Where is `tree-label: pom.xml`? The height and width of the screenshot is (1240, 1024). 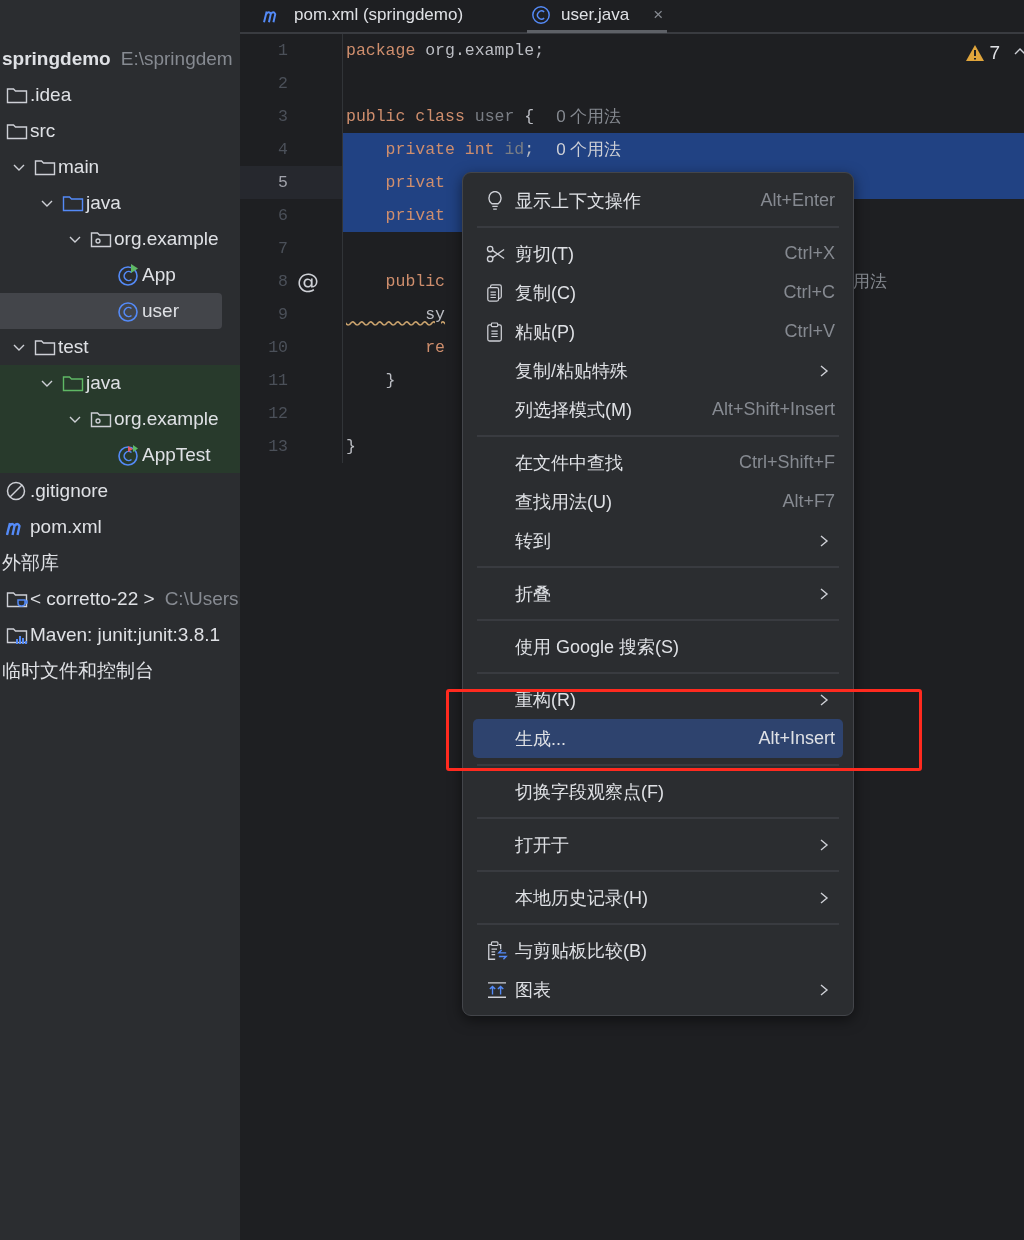
tree-label: pom.xml is located at coordinates (66, 527).